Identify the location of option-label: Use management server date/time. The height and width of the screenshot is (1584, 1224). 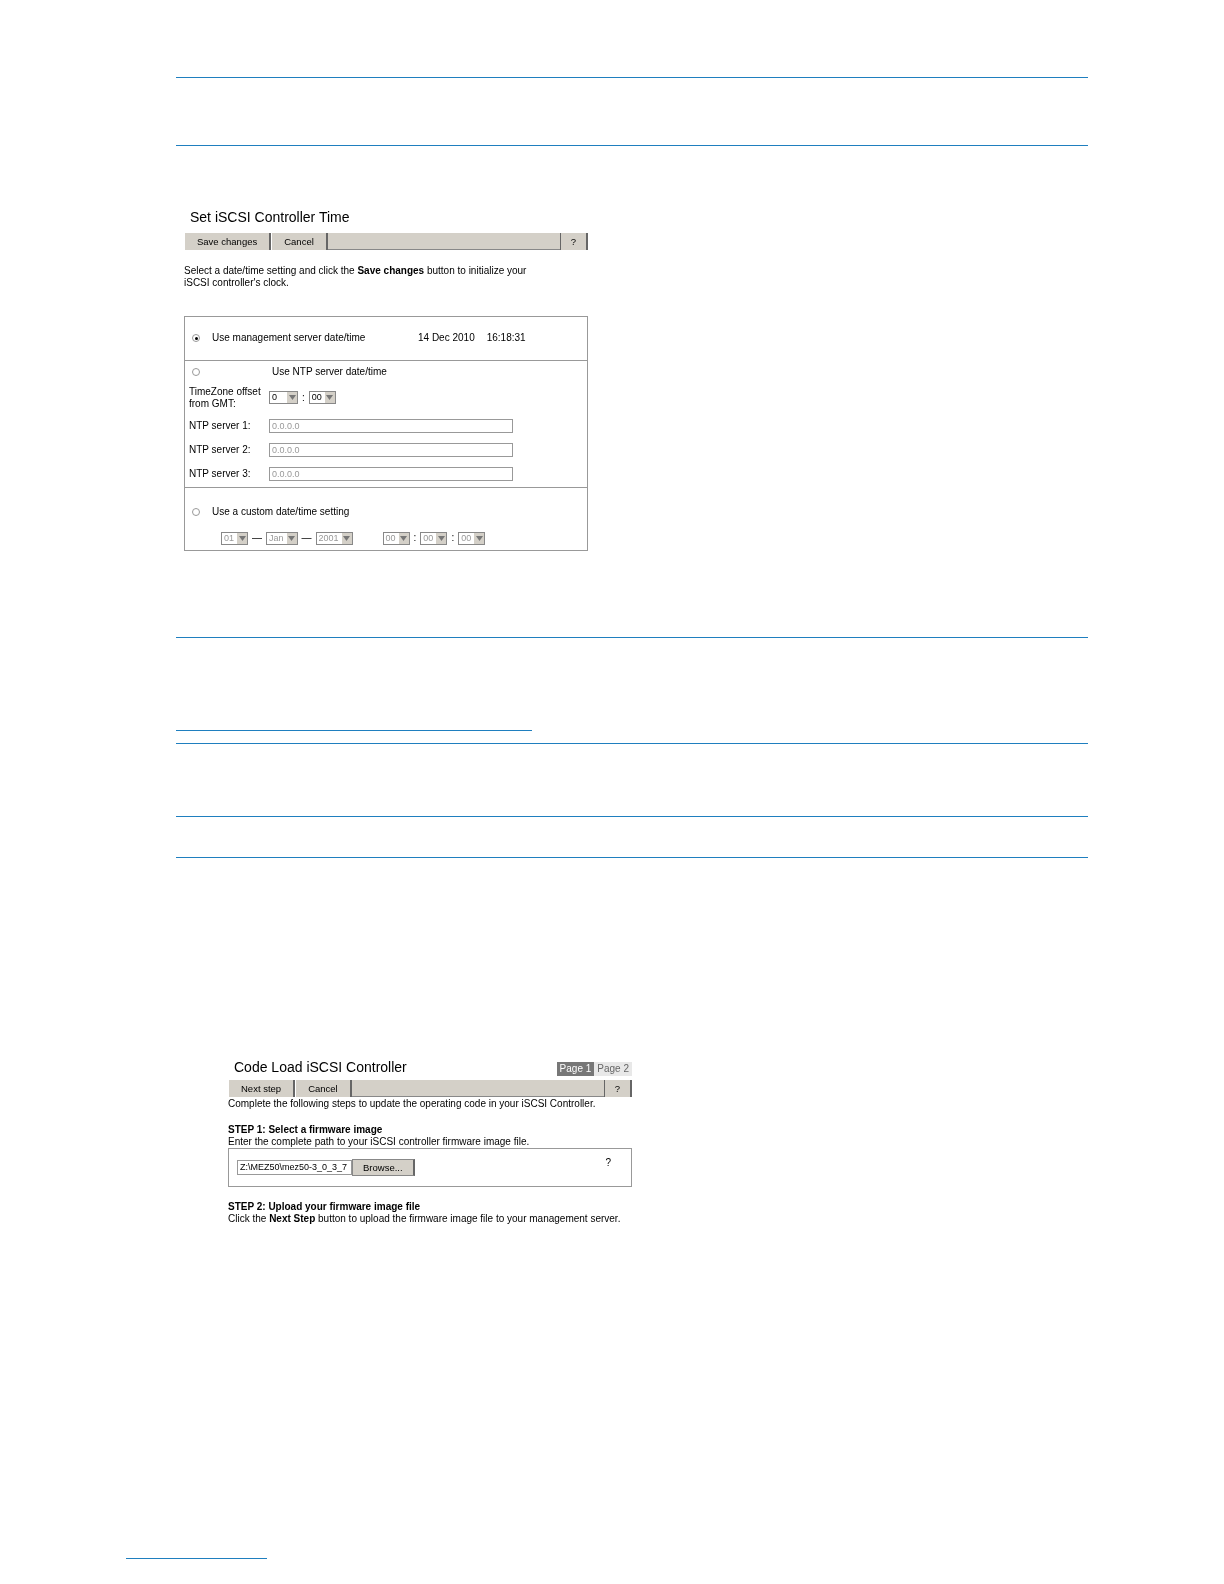
(289, 337).